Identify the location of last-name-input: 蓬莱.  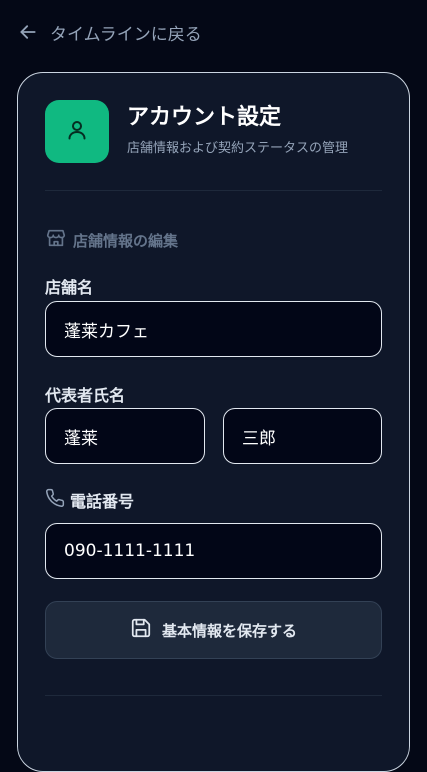
(125, 436).